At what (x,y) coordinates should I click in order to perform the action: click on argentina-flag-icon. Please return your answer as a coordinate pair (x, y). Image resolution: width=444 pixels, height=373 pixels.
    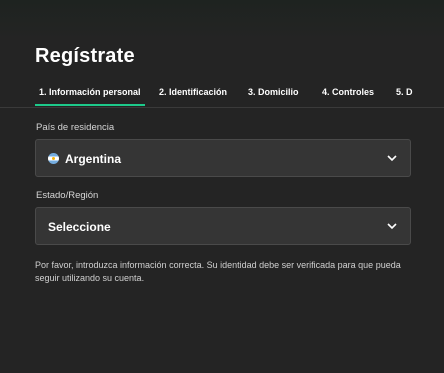
    Looking at the image, I should click on (53, 158).